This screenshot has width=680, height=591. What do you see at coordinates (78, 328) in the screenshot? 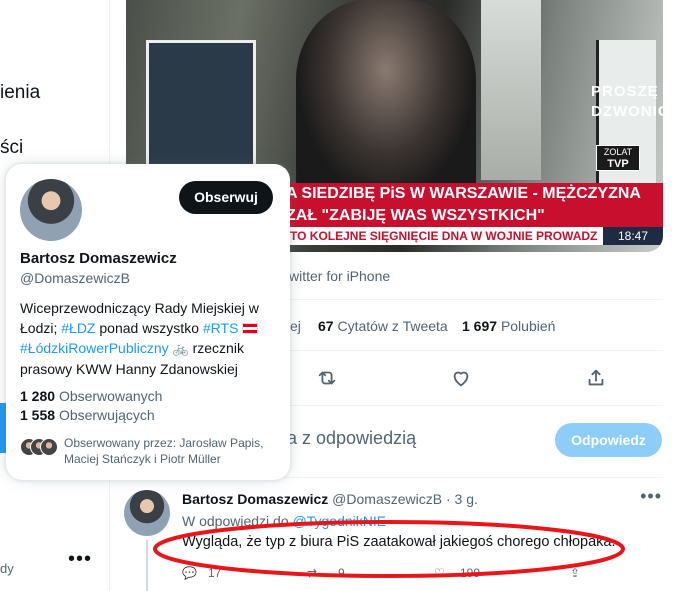
I see `hashtag-link: #ŁDZ` at bounding box center [78, 328].